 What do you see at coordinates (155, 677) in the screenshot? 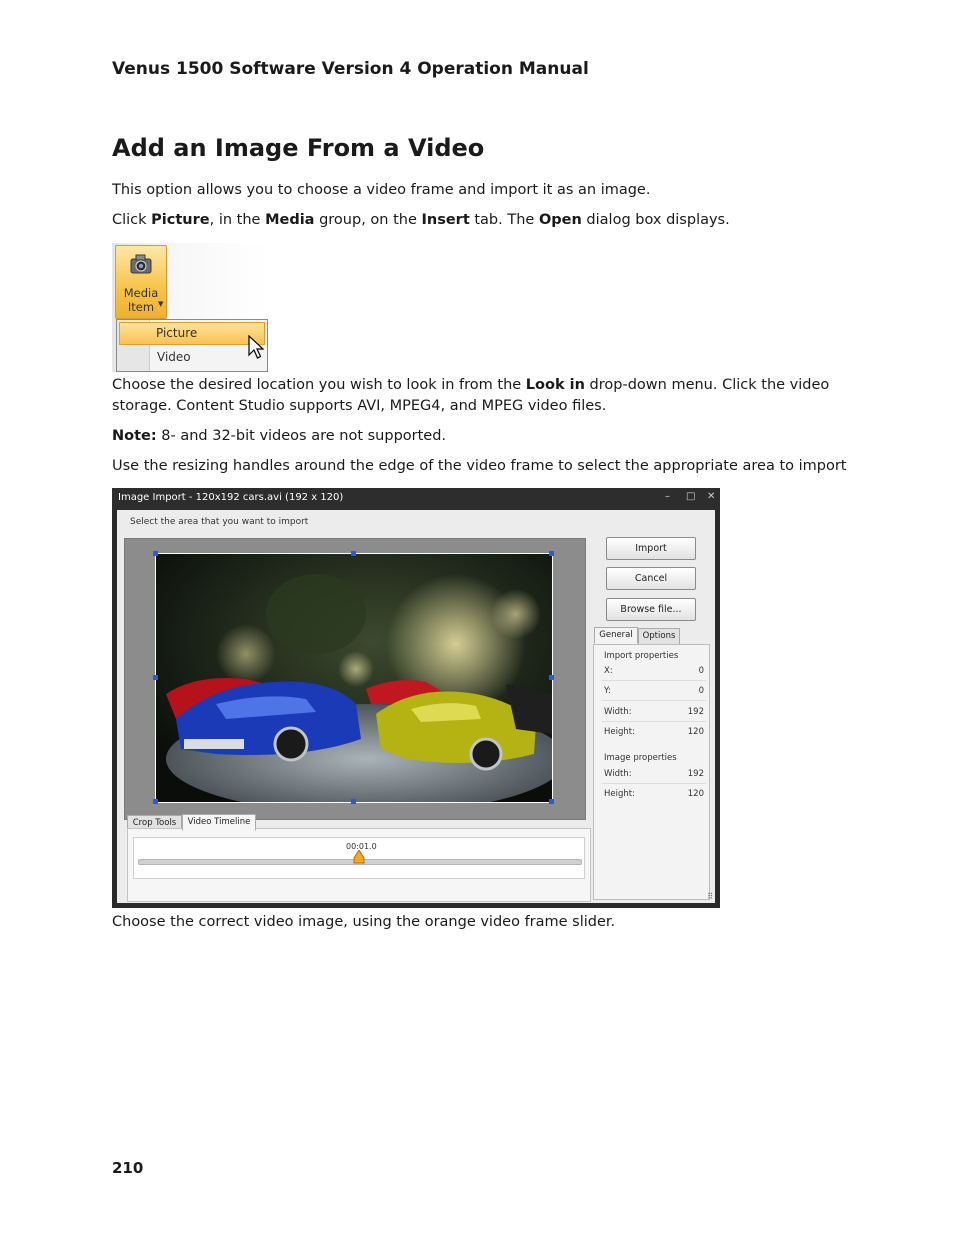
I see `resize-handle-left` at bounding box center [155, 677].